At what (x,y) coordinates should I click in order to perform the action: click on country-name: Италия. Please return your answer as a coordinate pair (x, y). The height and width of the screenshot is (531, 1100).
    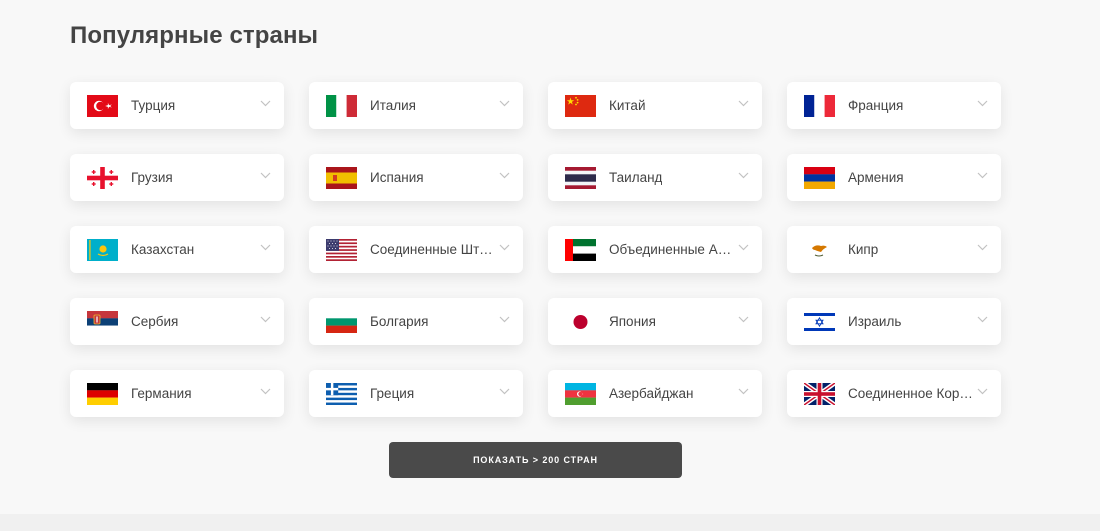
    Looking at the image, I should click on (393, 105).